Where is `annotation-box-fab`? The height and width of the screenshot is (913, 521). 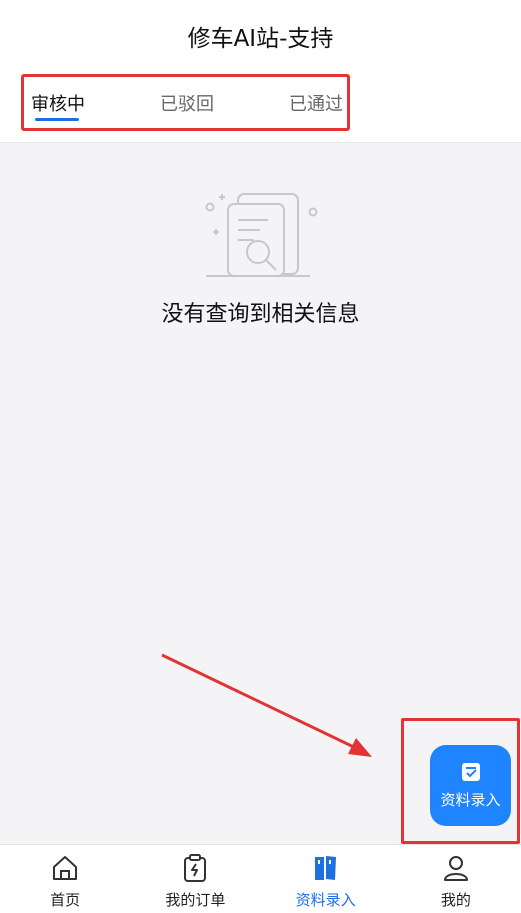 annotation-box-fab is located at coordinates (460, 781).